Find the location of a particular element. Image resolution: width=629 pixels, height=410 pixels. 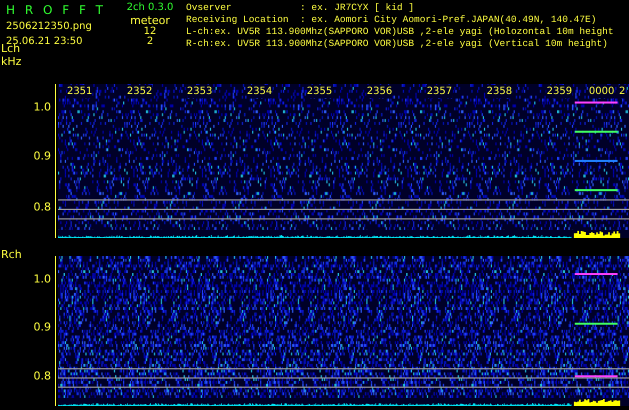

time-label: 2357 is located at coordinates (439, 91).